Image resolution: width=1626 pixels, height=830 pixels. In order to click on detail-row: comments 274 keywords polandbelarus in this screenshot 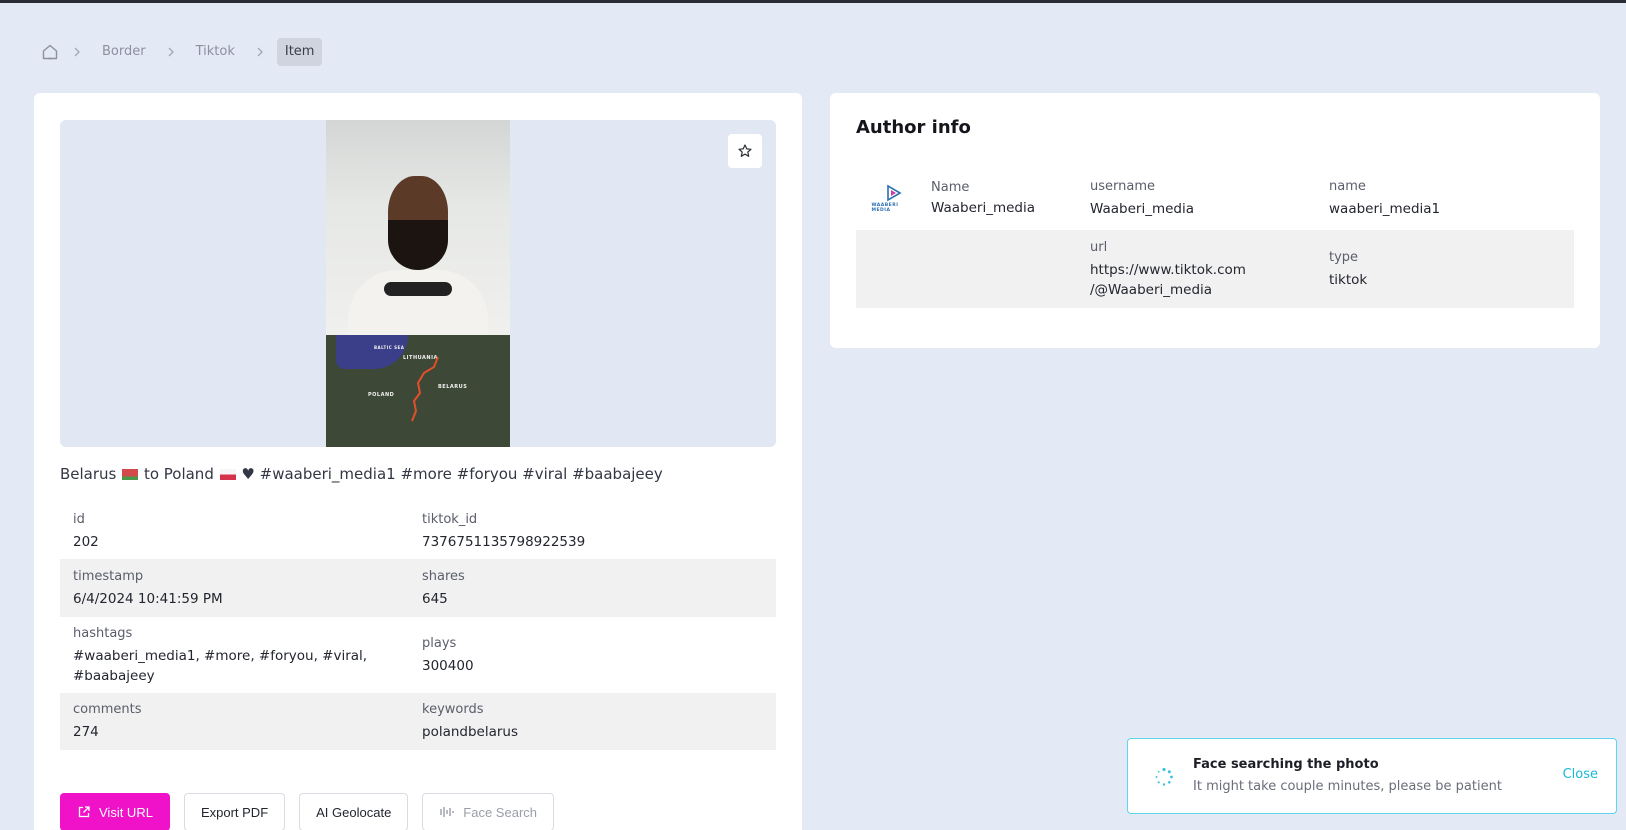, I will do `click(418, 721)`.